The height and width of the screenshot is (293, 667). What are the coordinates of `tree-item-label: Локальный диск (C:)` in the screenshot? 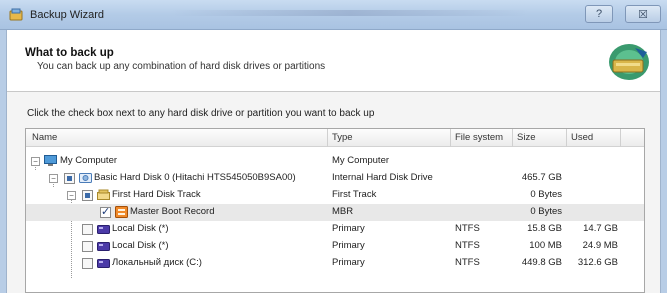 It's located at (157, 262).